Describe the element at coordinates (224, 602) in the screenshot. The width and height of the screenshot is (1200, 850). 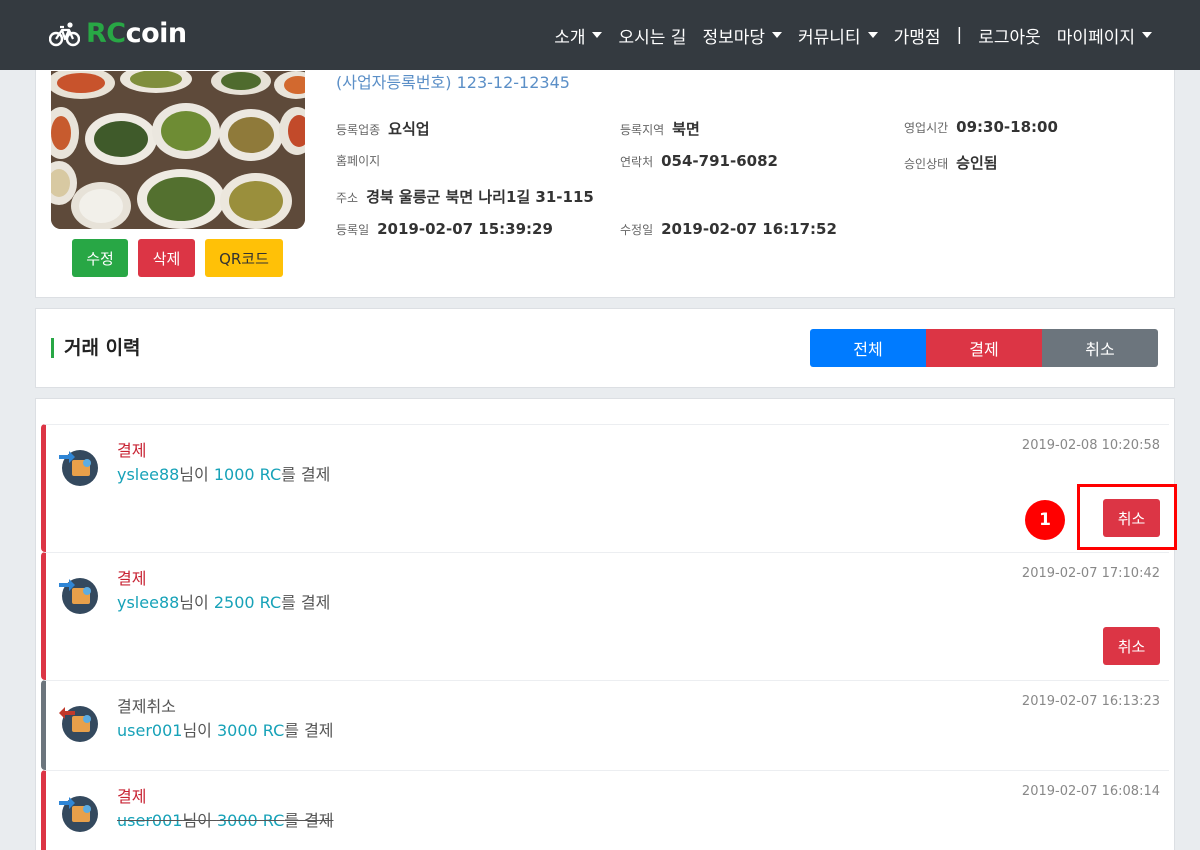
I see `transaction-description: yslee88님이 2500 RC를 결제` at that location.